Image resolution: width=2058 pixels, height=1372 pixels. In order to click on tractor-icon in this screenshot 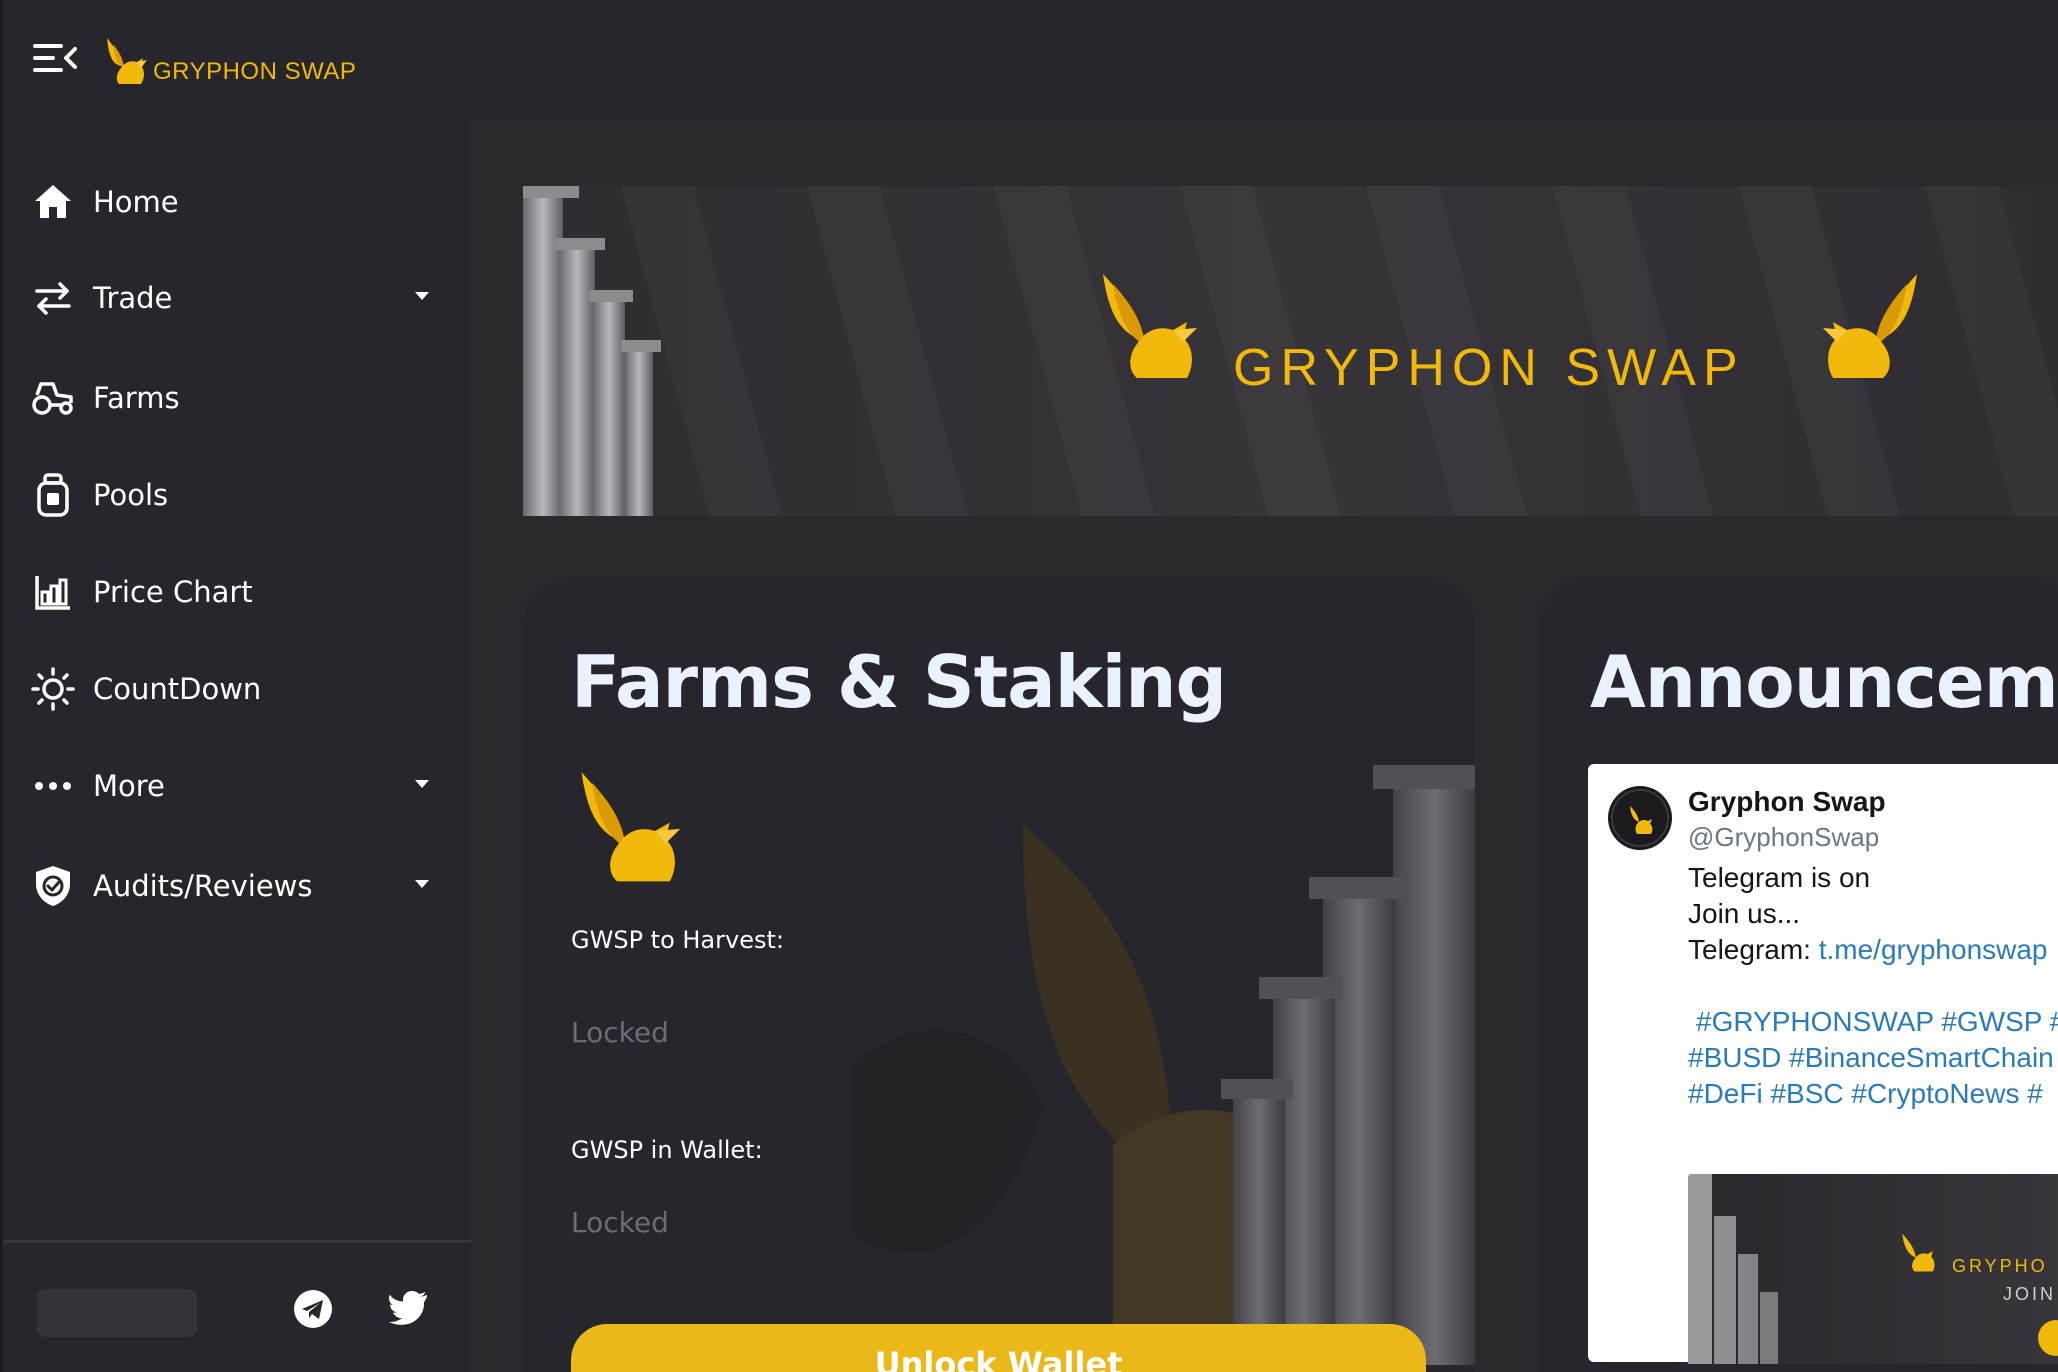, I will do `click(53, 398)`.